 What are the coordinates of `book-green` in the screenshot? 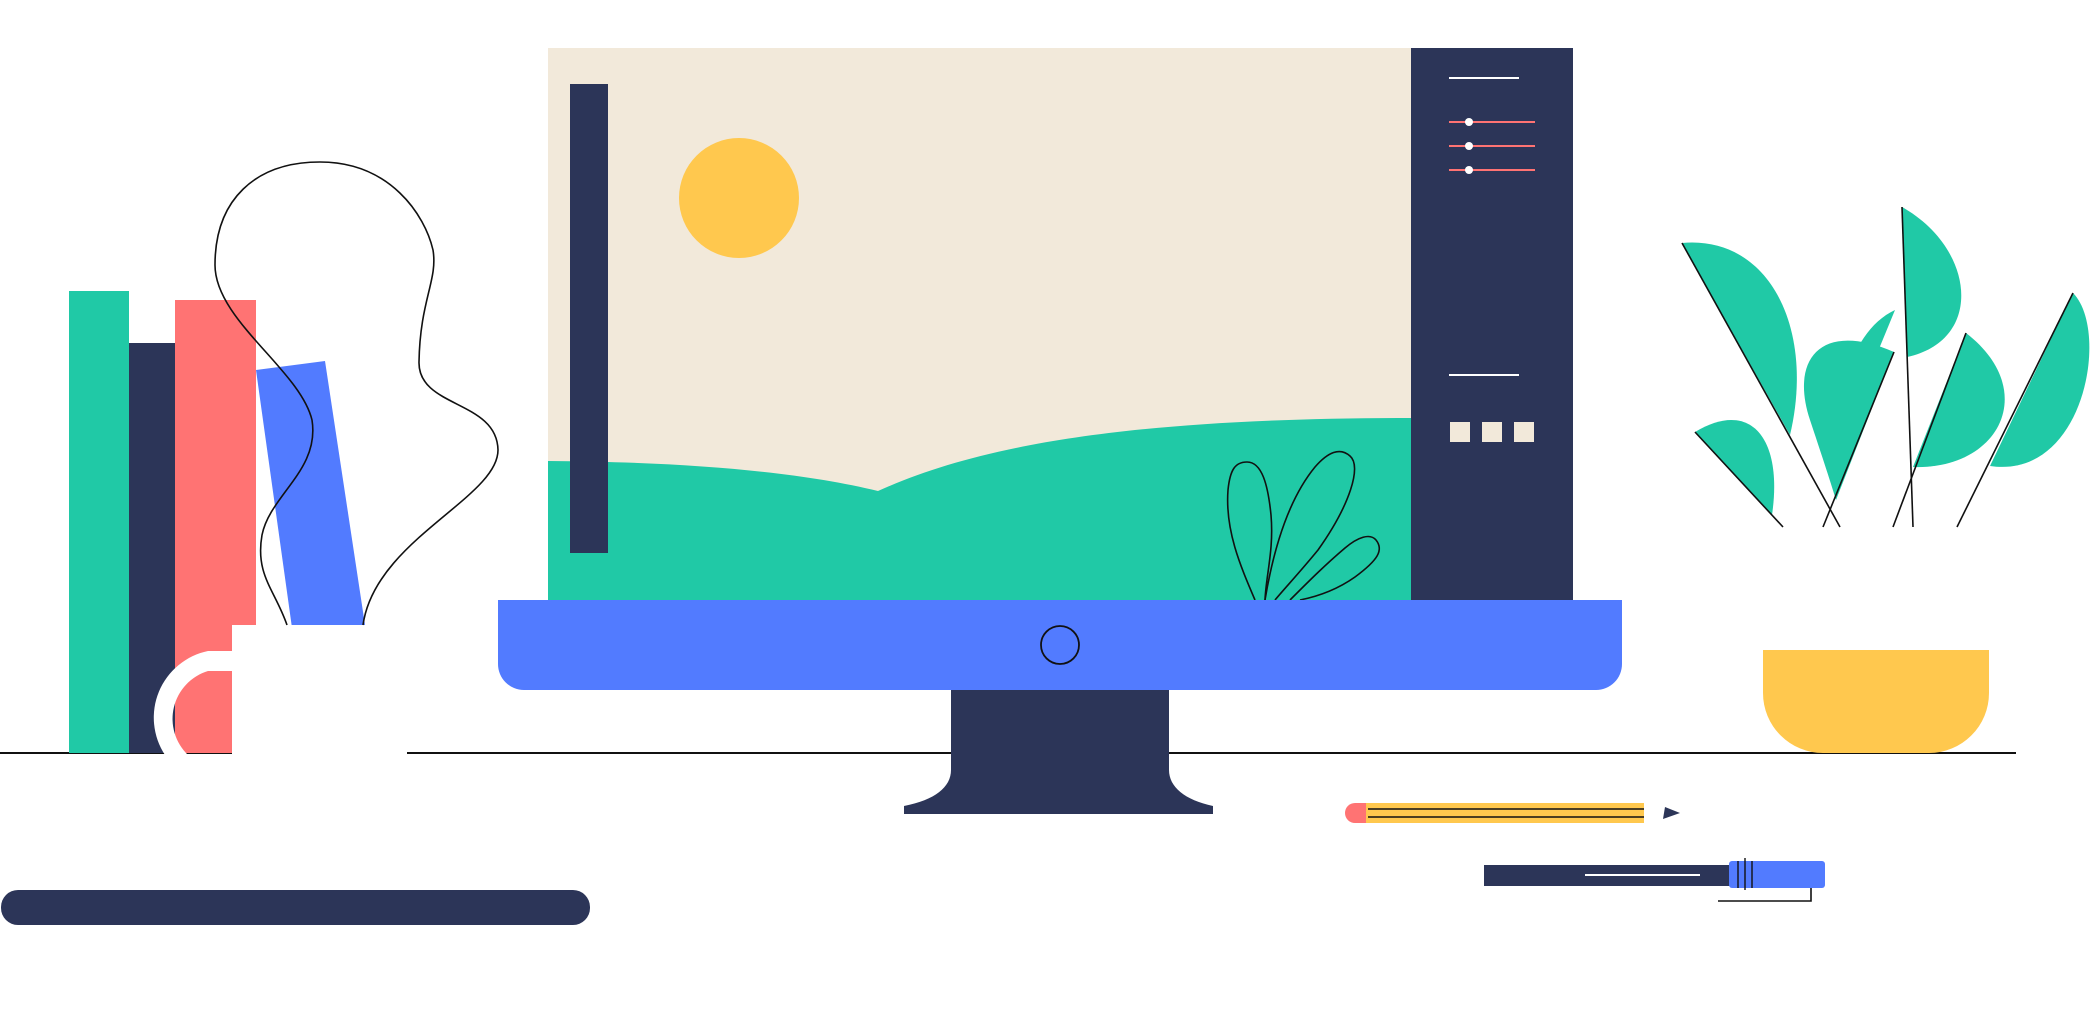 It's located at (99, 522).